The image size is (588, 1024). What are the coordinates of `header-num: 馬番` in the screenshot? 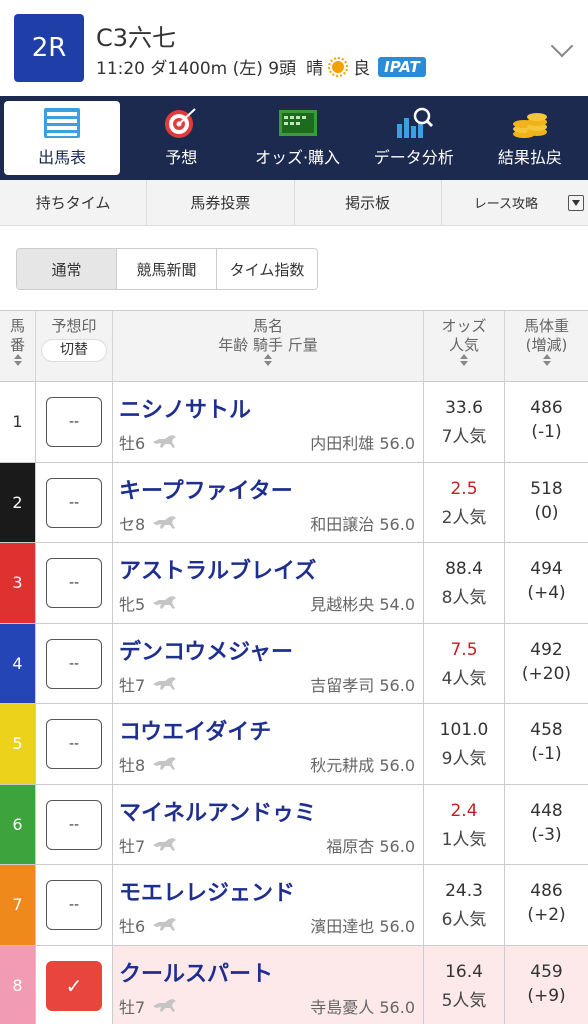 It's located at (18, 347).